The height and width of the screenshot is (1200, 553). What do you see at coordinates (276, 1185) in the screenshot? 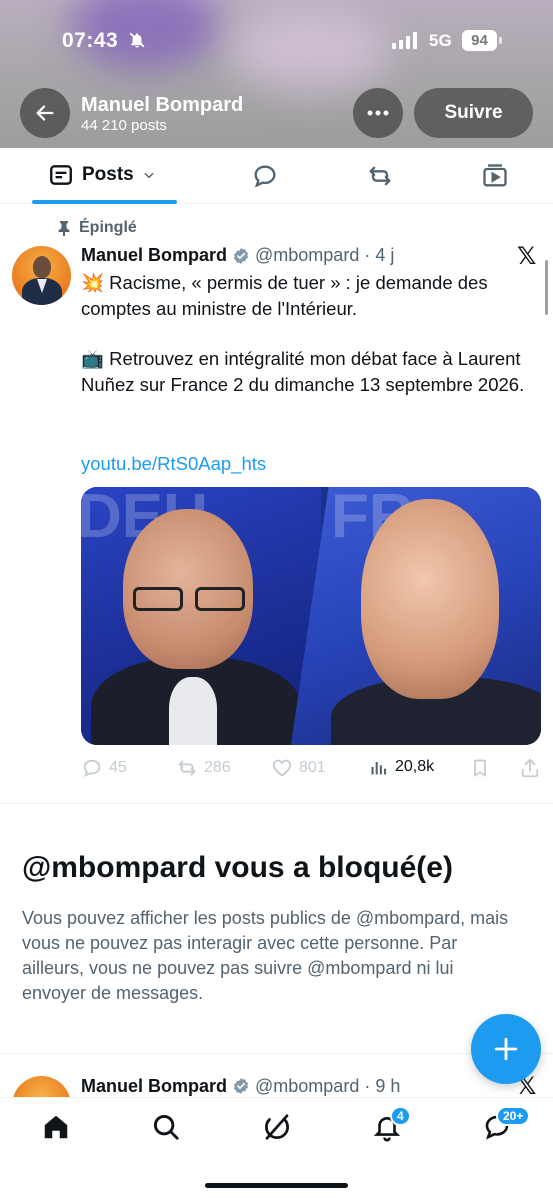
I see `home-indicator` at bounding box center [276, 1185].